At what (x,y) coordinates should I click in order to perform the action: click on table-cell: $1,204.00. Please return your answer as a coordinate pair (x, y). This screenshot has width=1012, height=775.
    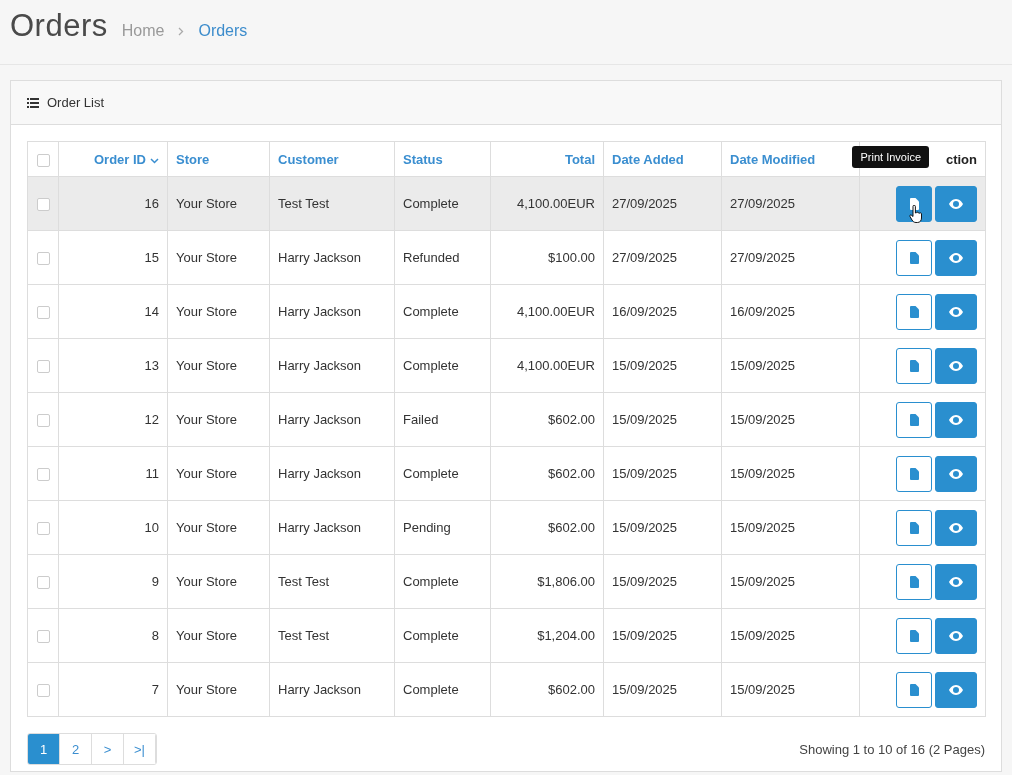
    Looking at the image, I should click on (566, 635).